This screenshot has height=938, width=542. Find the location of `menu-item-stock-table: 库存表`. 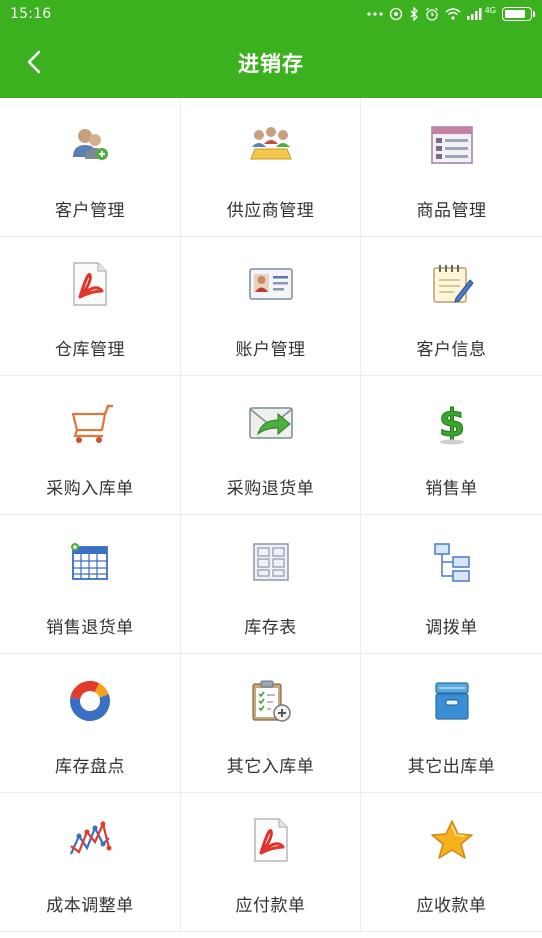

menu-item-stock-table: 库存表 is located at coordinates (271, 584).